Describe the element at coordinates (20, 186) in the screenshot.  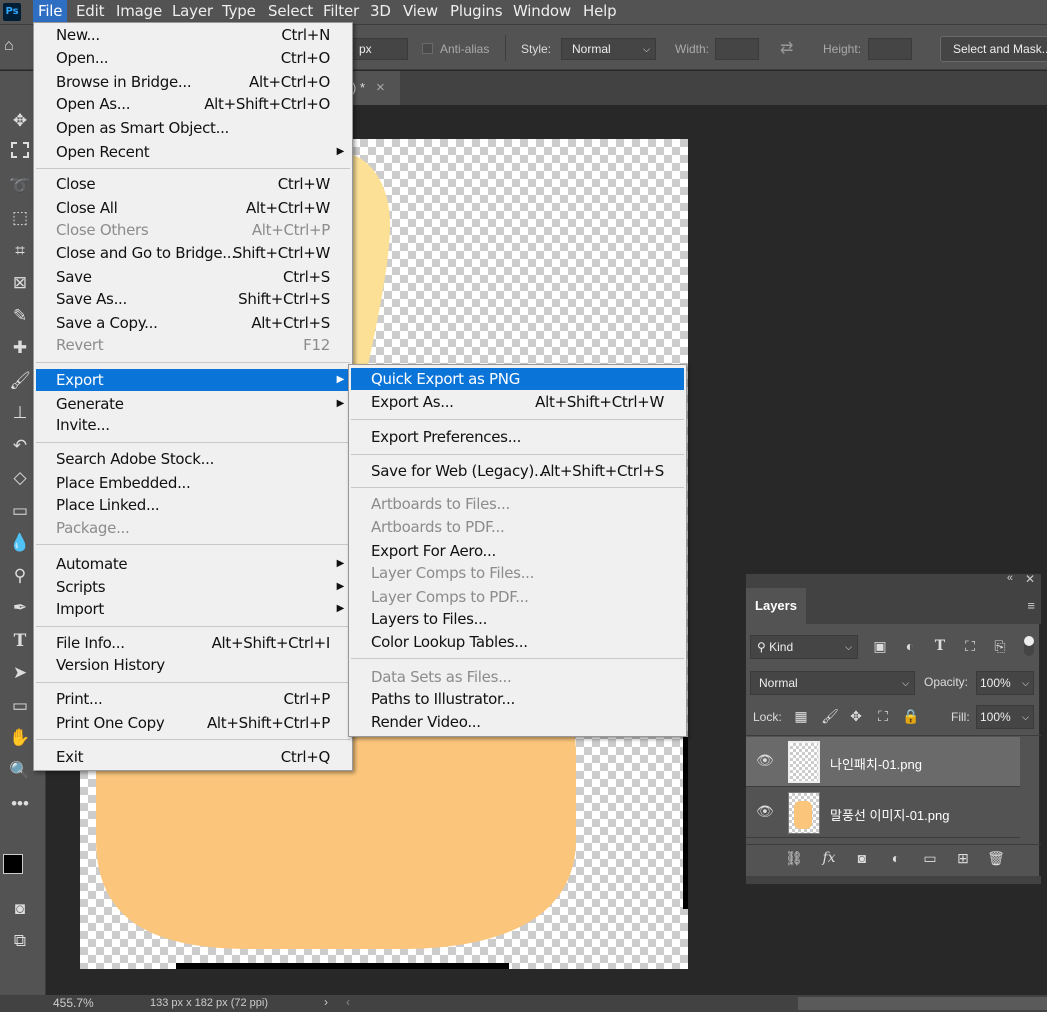
I see `lasso-icon: ➰` at that location.